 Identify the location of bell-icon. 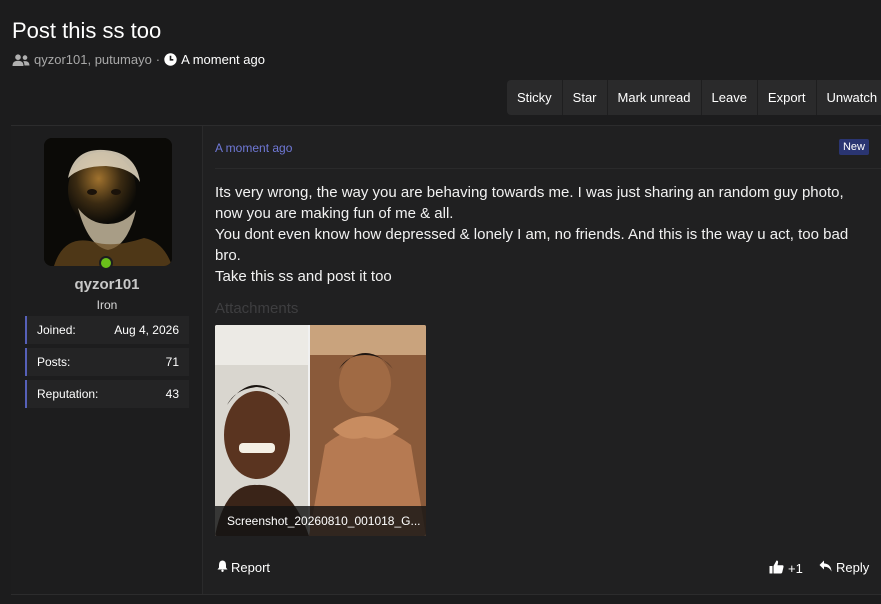
(222, 567).